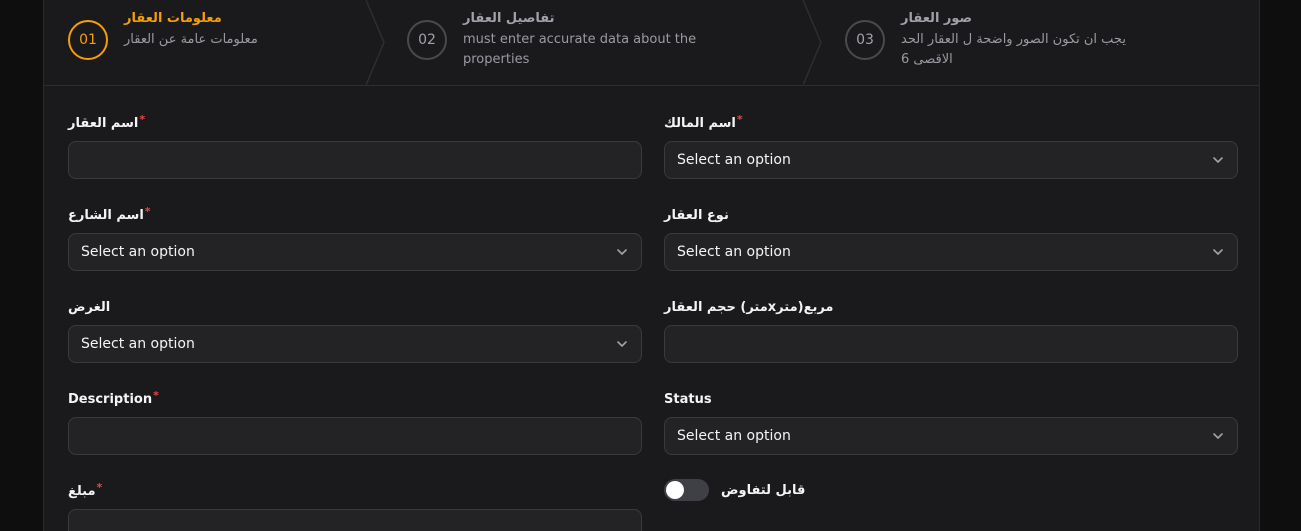 This screenshot has height=531, width=1301. Describe the element at coordinates (173, 18) in the screenshot. I see `step-1-title: معلومات العقار` at that location.